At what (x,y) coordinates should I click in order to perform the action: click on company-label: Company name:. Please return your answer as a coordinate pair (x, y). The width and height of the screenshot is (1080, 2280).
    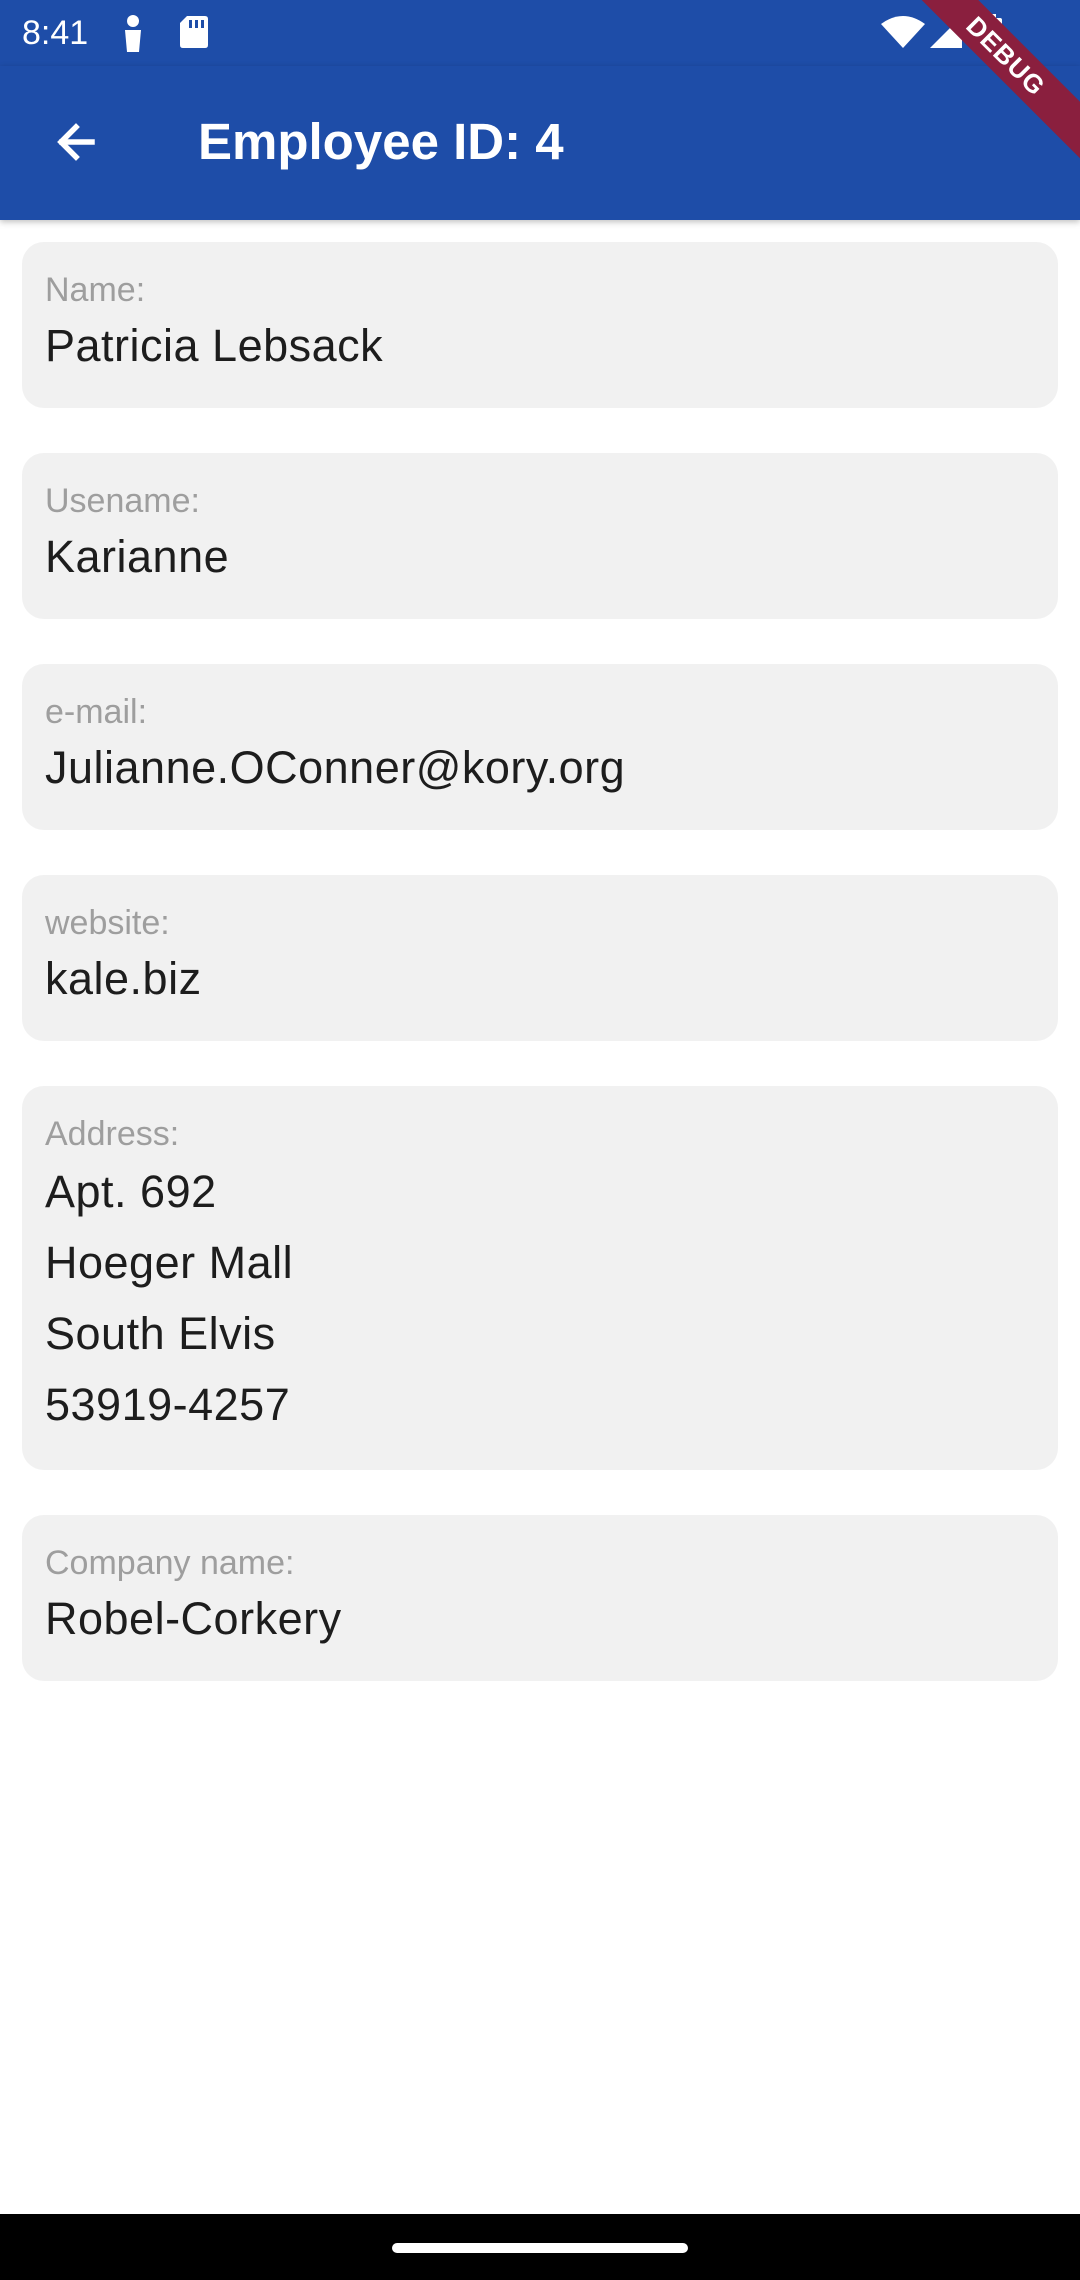
    Looking at the image, I should click on (170, 1563).